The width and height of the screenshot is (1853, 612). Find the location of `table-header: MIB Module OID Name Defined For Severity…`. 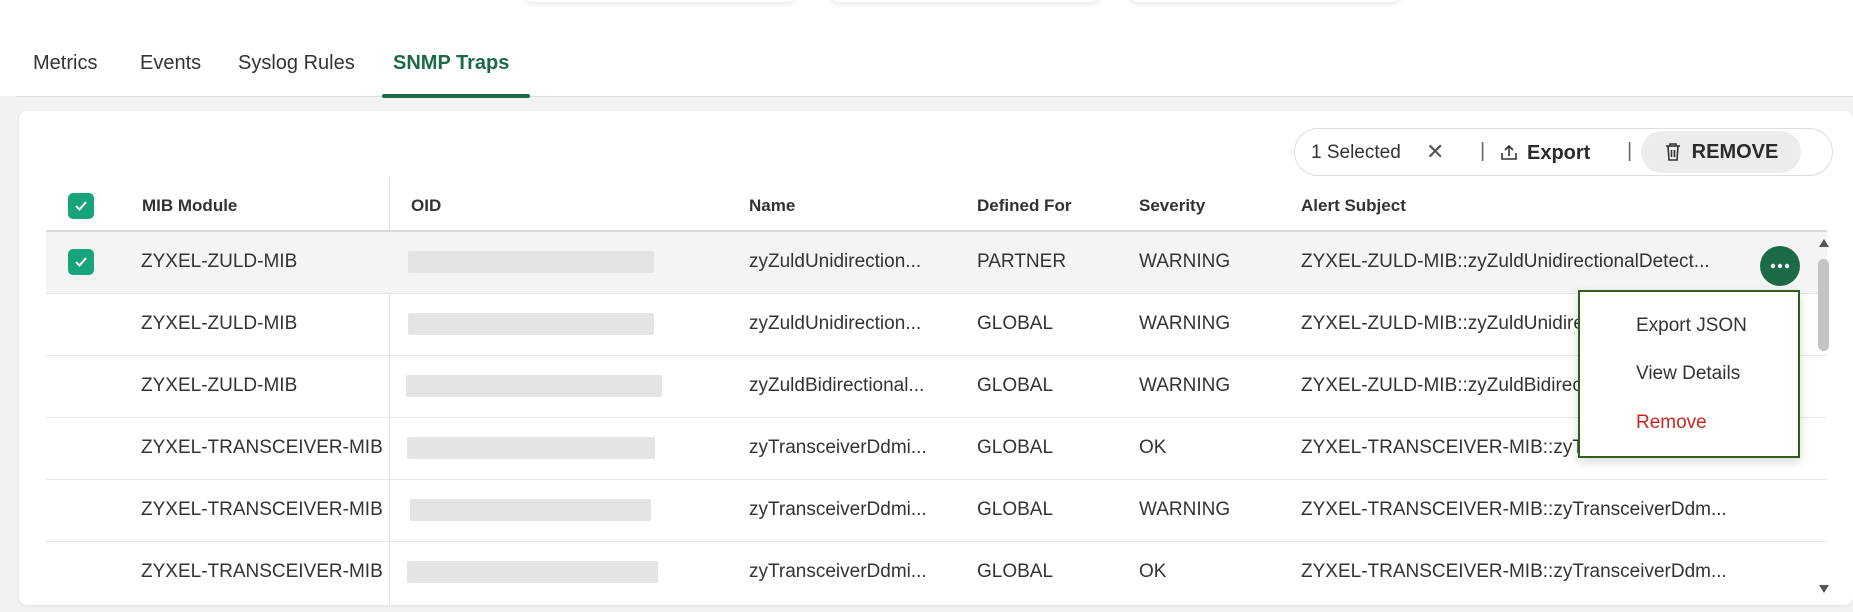

table-header: MIB Module OID Name Defined For Severity… is located at coordinates (936, 204).